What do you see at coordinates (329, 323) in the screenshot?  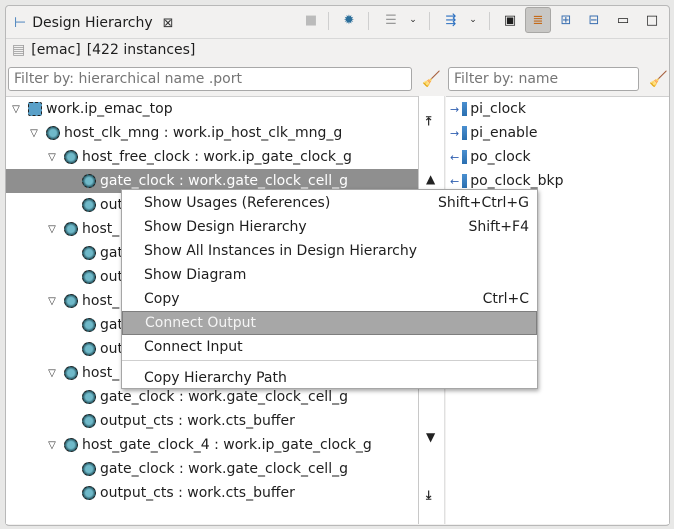 I see `menu-item: Connect Output` at bounding box center [329, 323].